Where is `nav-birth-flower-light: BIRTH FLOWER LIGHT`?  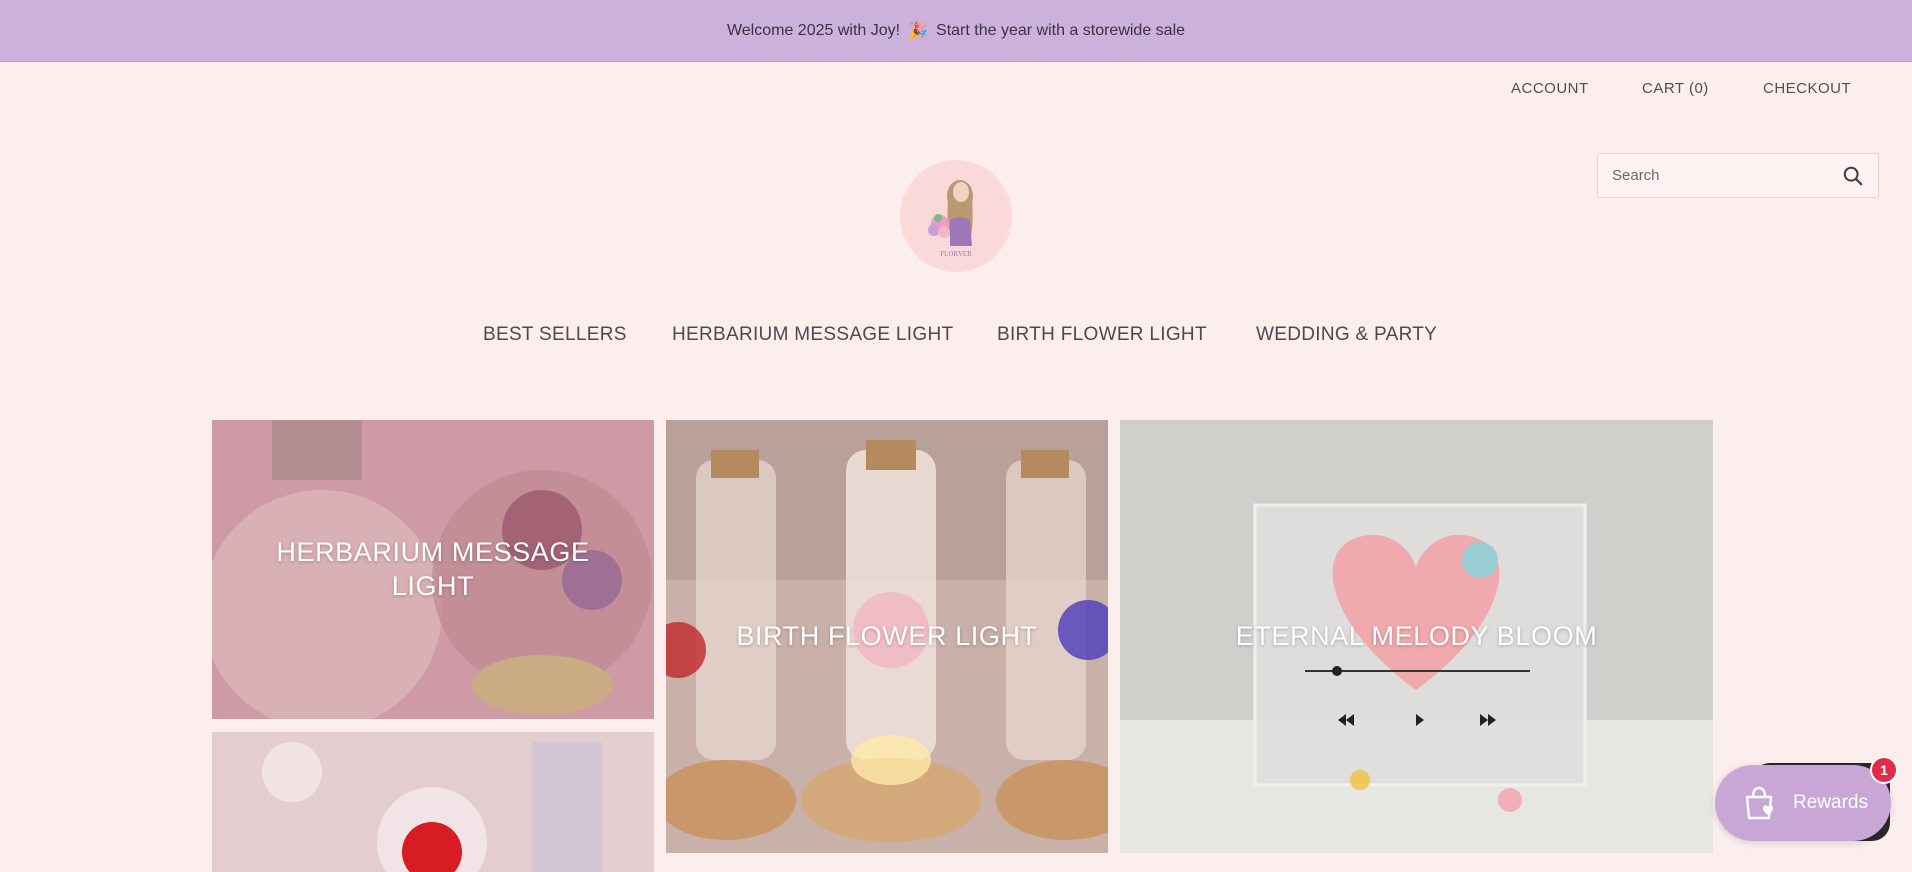
nav-birth-flower-light: BIRTH FLOWER LIGHT is located at coordinates (1102, 335).